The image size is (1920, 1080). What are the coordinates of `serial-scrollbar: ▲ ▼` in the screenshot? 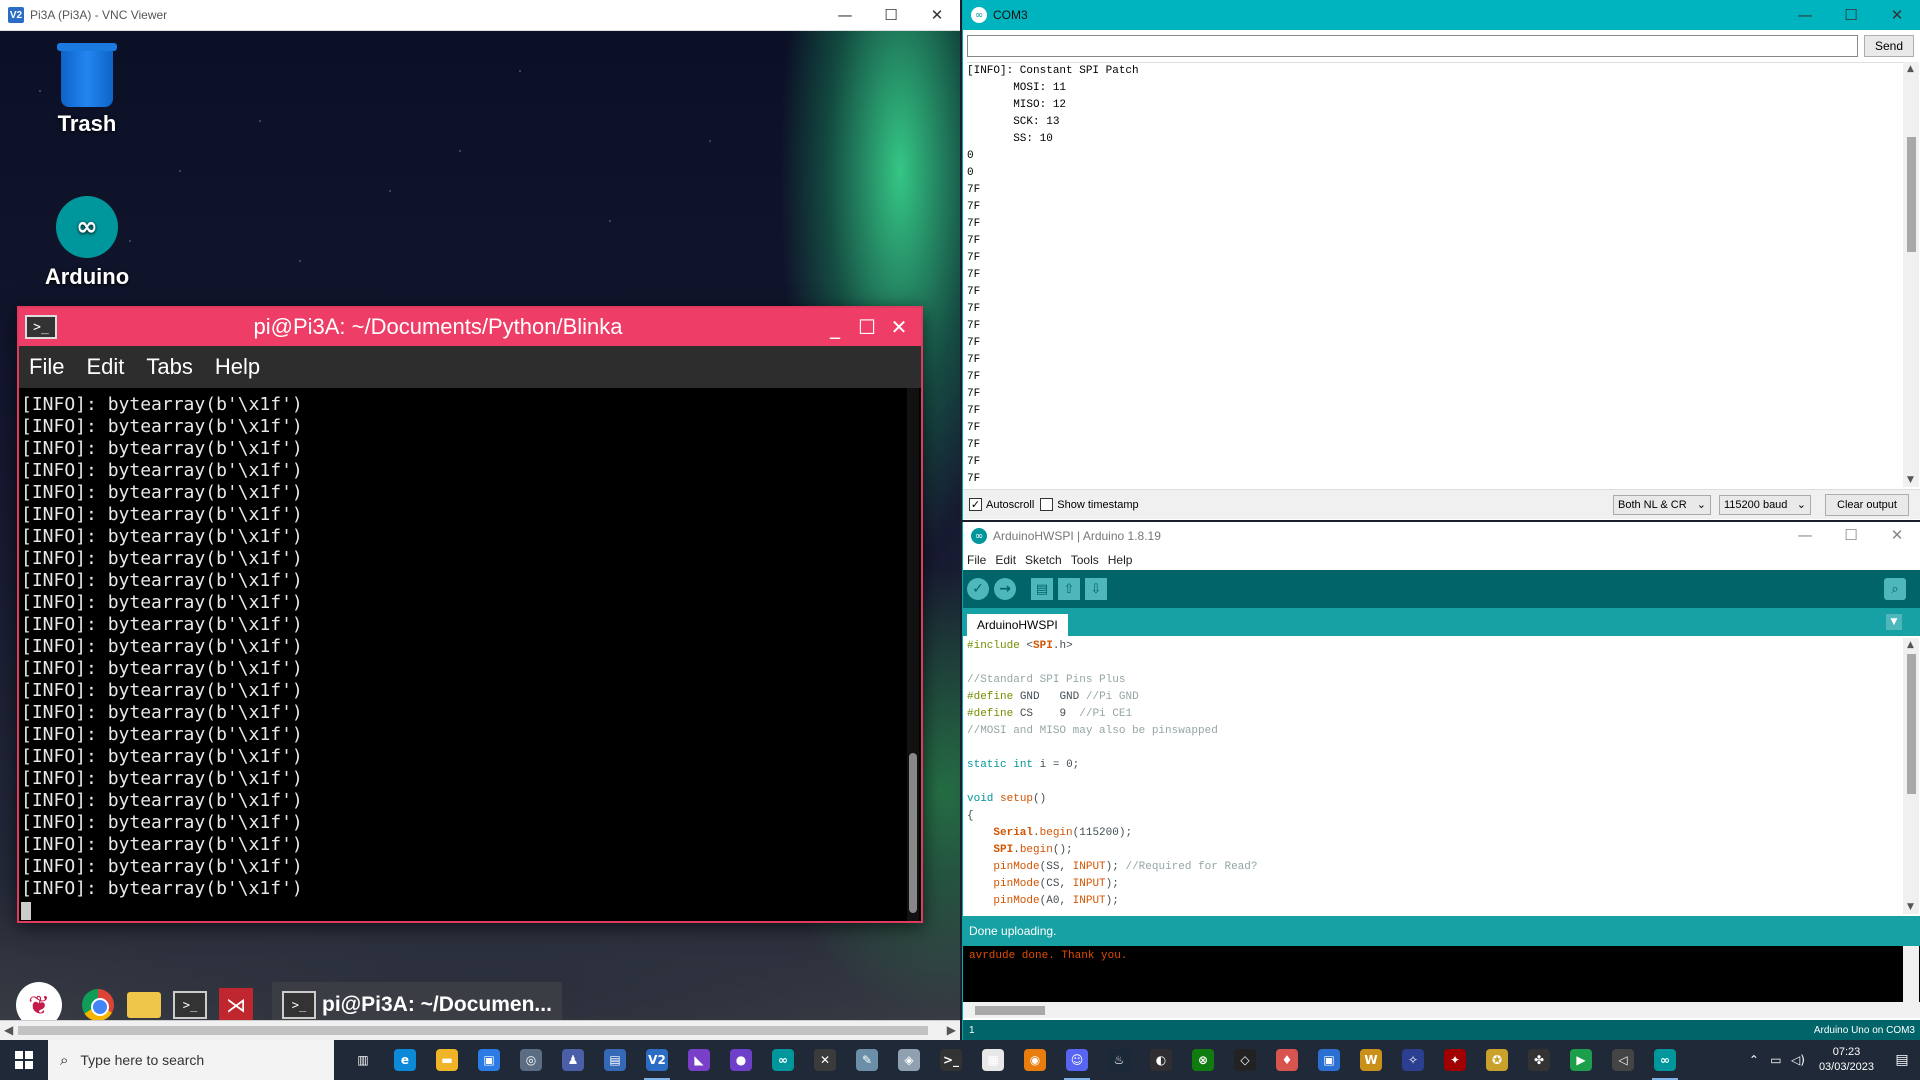 It's located at (1911, 274).